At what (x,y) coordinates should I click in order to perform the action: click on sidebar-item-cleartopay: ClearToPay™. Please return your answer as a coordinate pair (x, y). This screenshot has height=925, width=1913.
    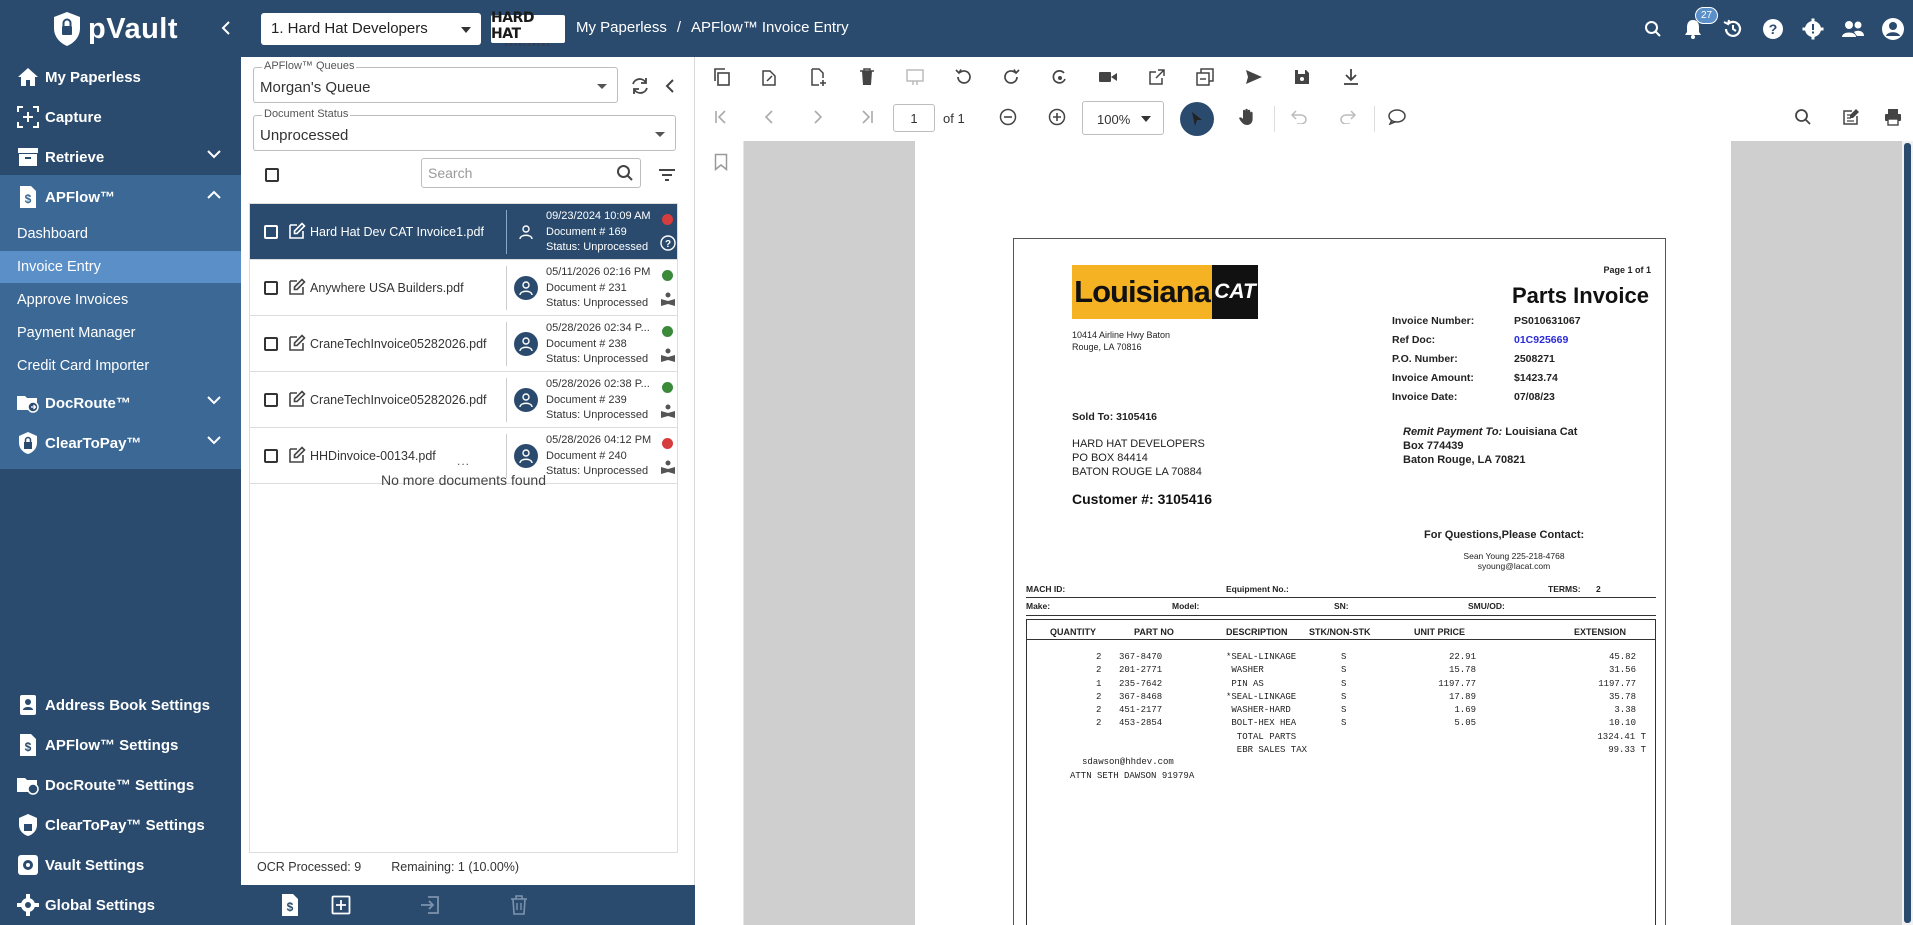
    Looking at the image, I should click on (120, 443).